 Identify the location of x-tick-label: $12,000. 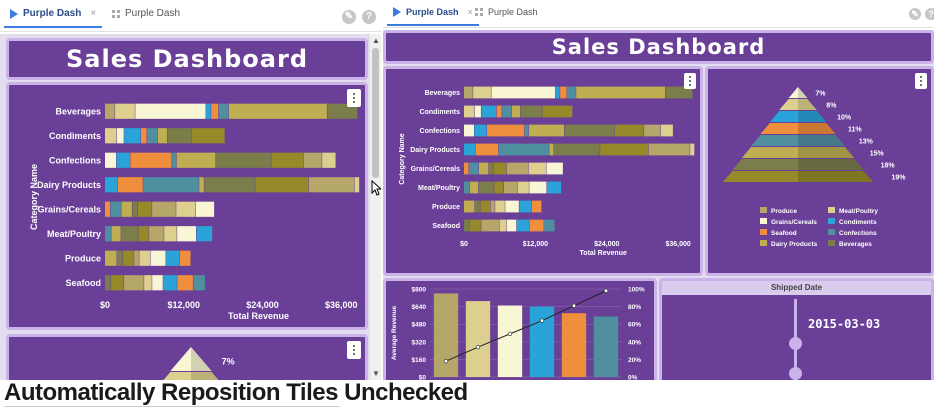
(183, 305).